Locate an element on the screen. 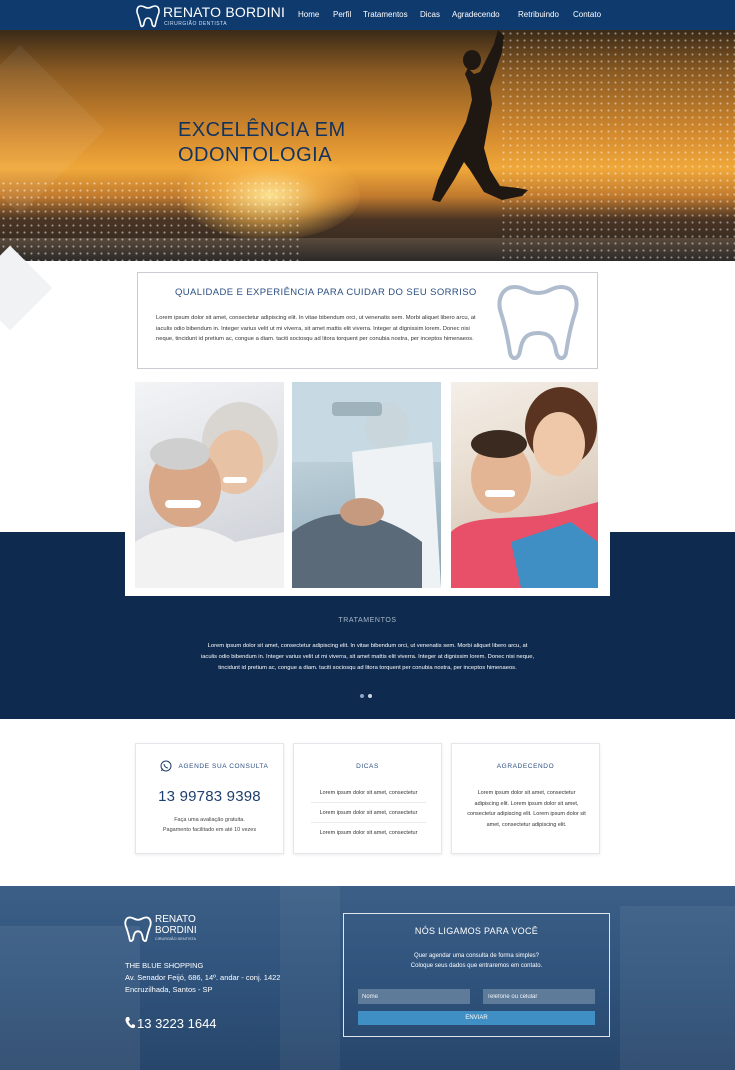 Image resolution: width=735 pixels, height=1070 pixels. footer-brand-name-line2: BORDINI is located at coordinates (176, 930).